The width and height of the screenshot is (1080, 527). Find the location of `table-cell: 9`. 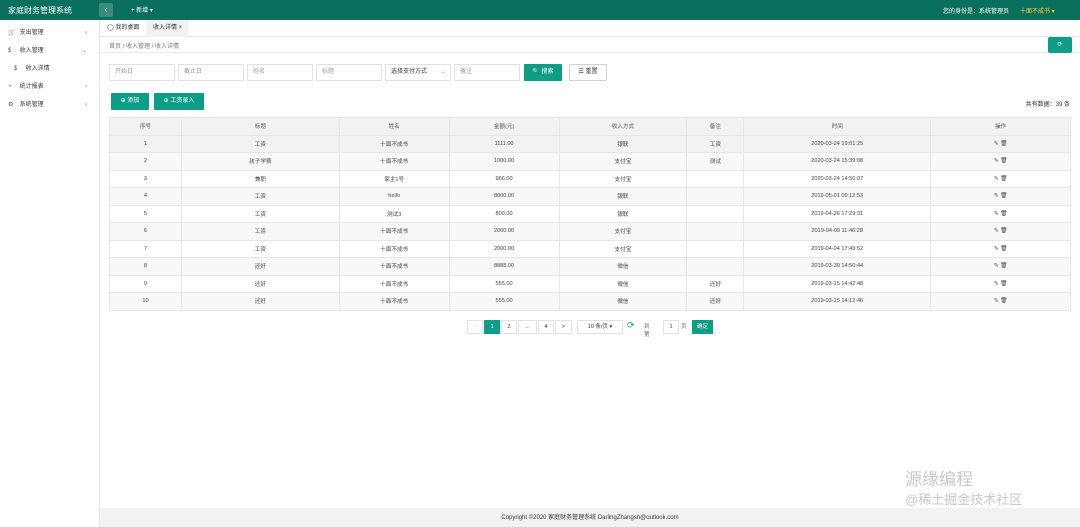

table-cell: 9 is located at coordinates (145, 283).